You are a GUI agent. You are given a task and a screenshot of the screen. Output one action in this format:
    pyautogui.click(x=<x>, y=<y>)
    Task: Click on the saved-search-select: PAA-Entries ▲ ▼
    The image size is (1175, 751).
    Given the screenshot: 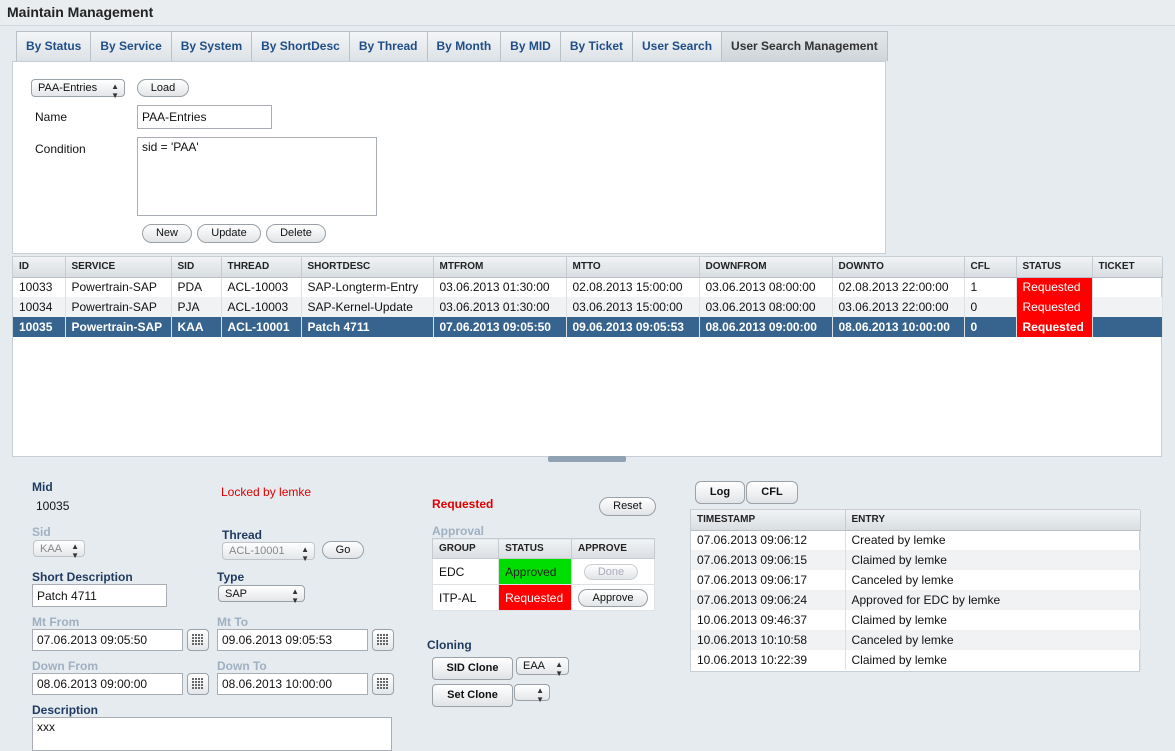 What is the action you would take?
    pyautogui.click(x=78, y=89)
    